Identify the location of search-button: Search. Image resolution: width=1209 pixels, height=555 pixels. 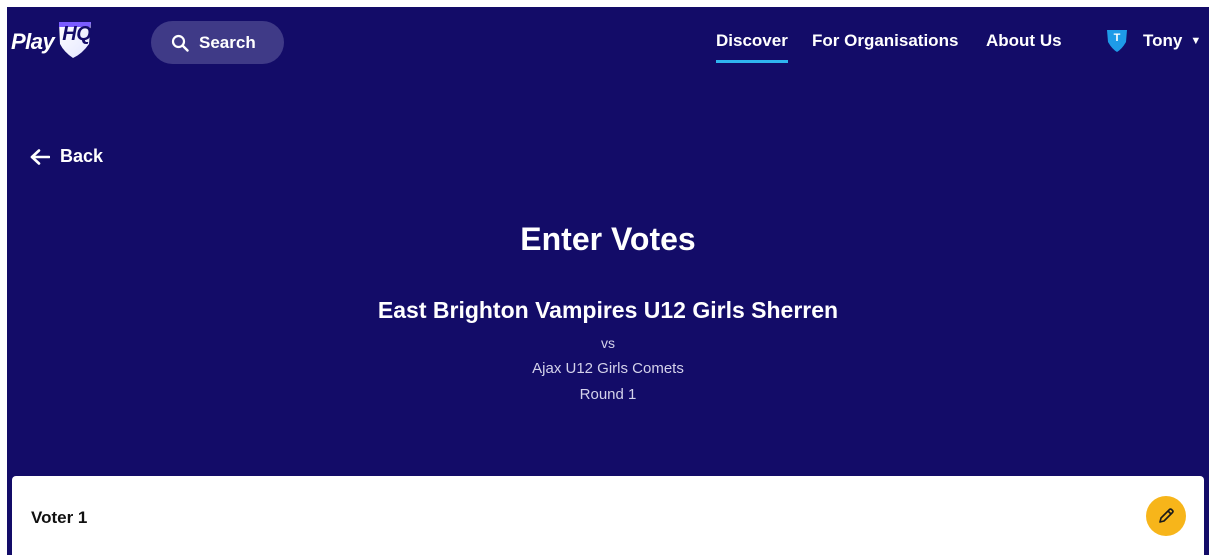
(217, 42).